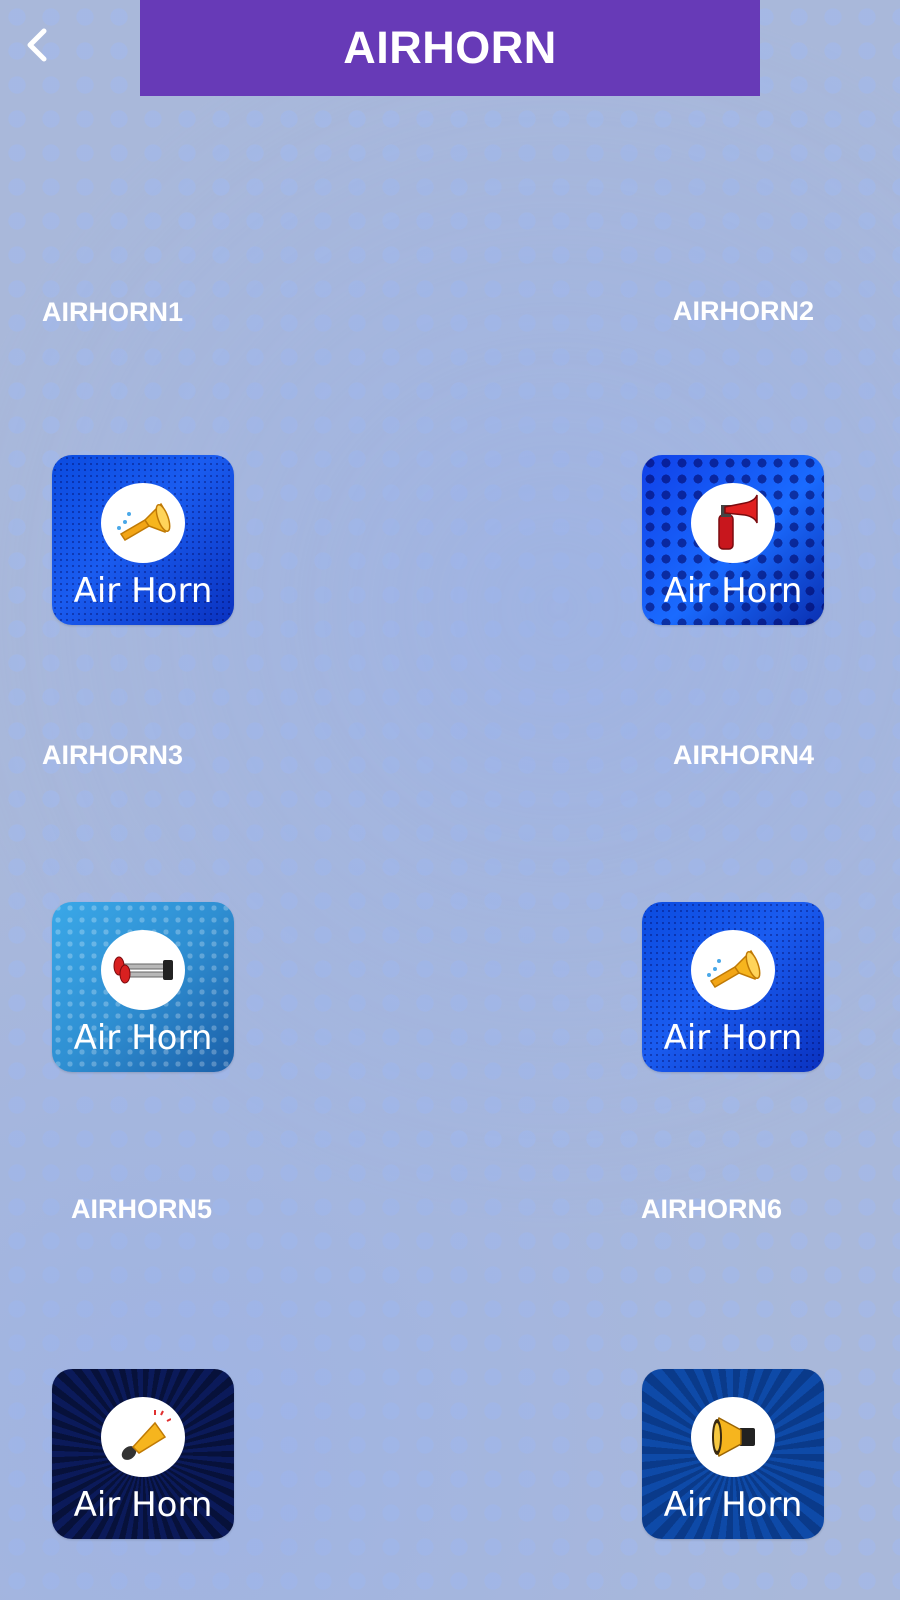 Image resolution: width=900 pixels, height=1600 pixels. Describe the element at coordinates (744, 311) in the screenshot. I see `sound-label-2: AIRHORN2` at that location.